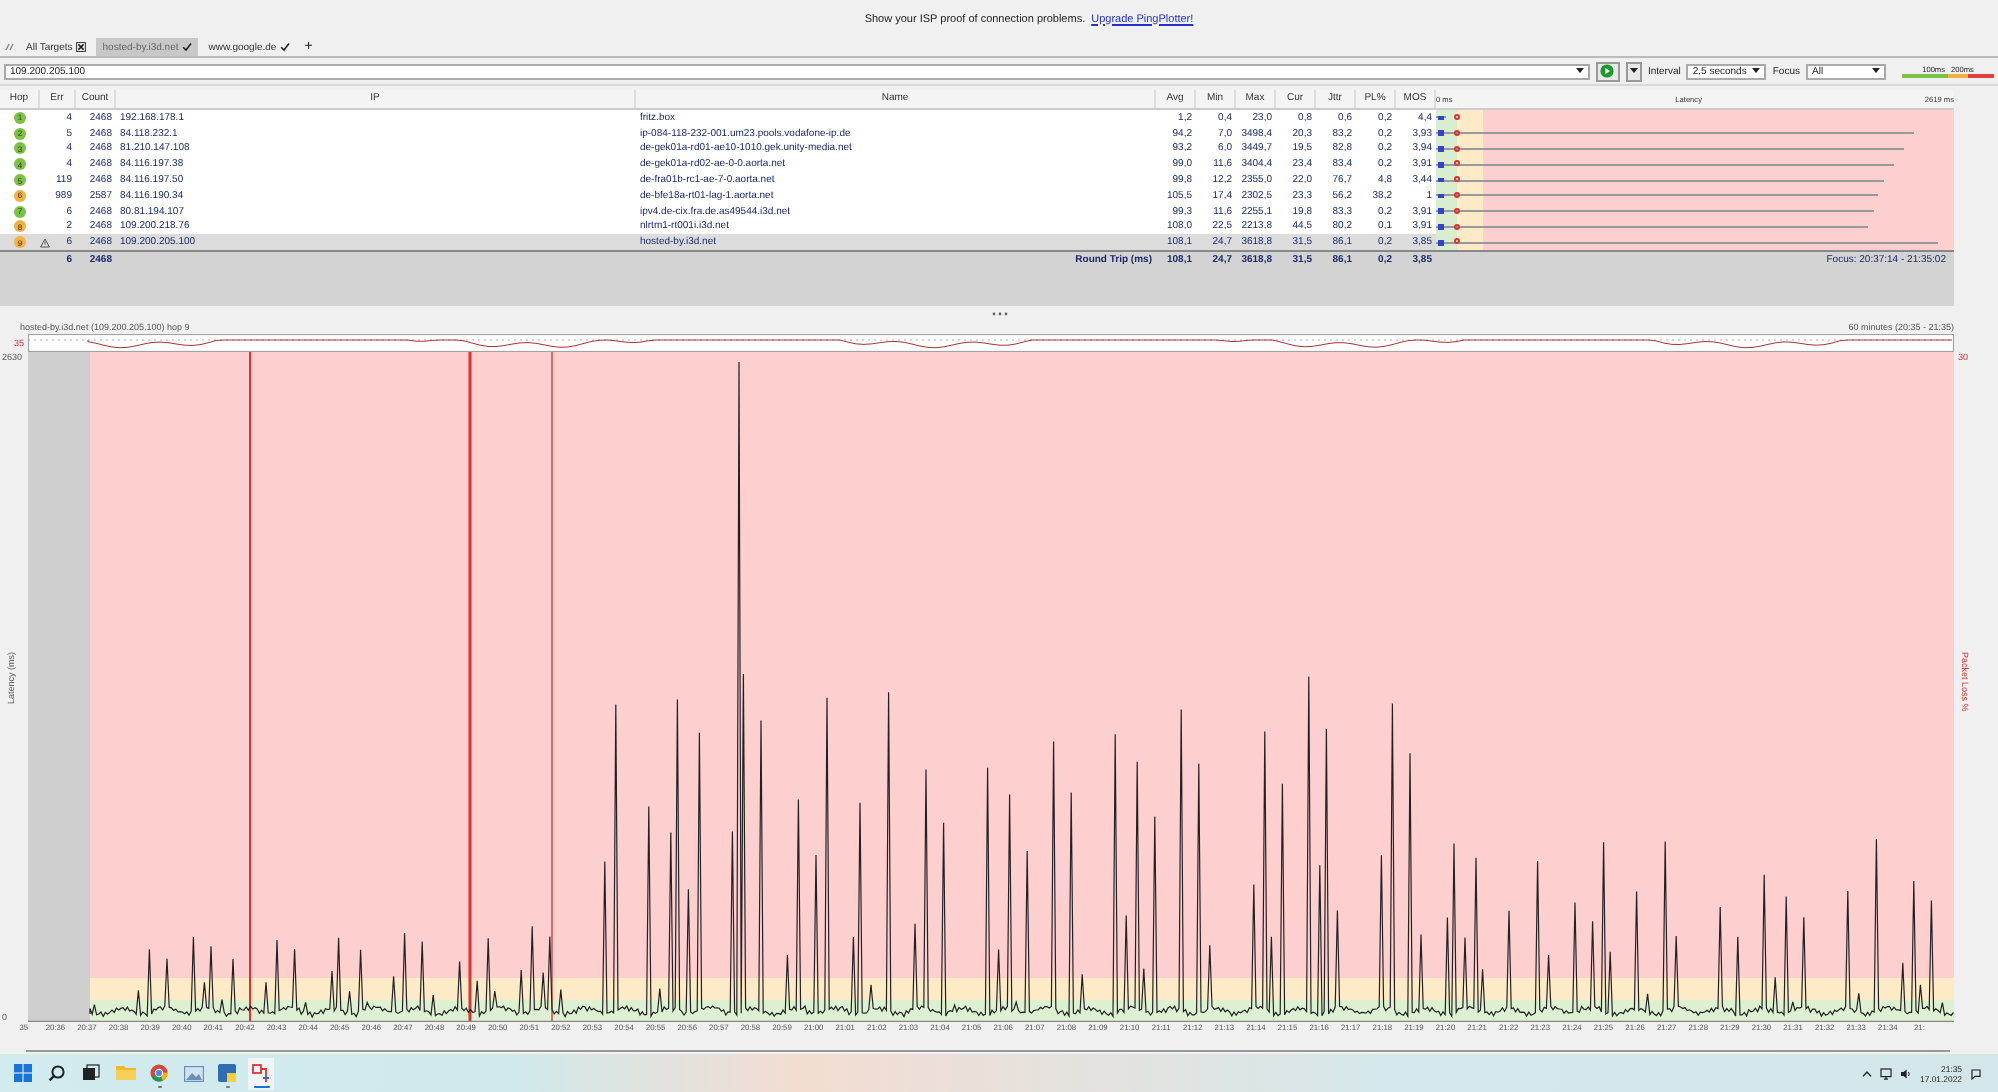 This screenshot has width=1998, height=1092. Describe the element at coordinates (193, 1073) in the screenshot. I see `photos-icon` at that location.